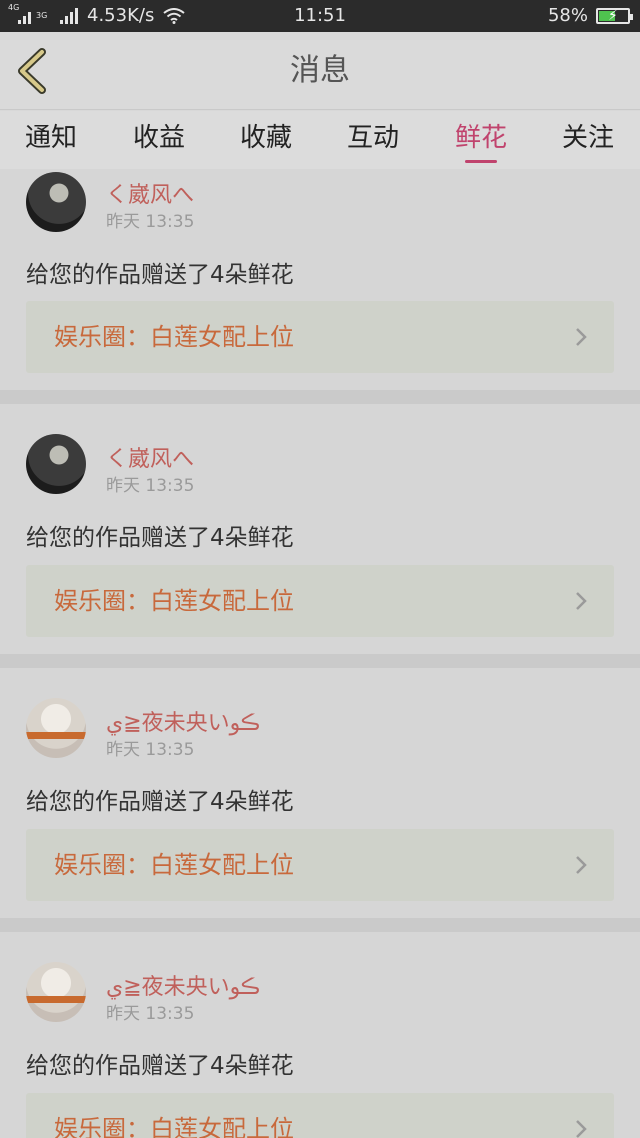  I want to click on tab-earnings: 收益, so click(159, 140).